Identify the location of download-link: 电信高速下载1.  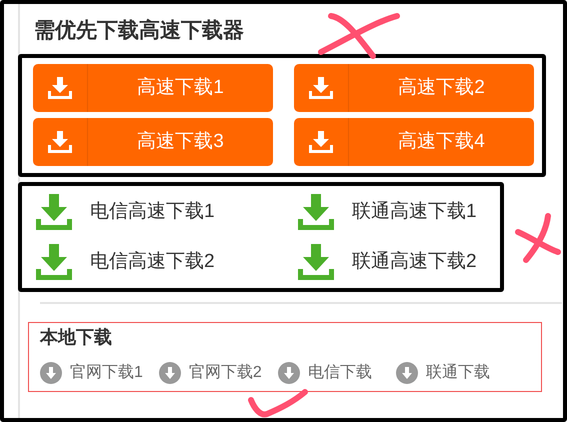
(167, 212).